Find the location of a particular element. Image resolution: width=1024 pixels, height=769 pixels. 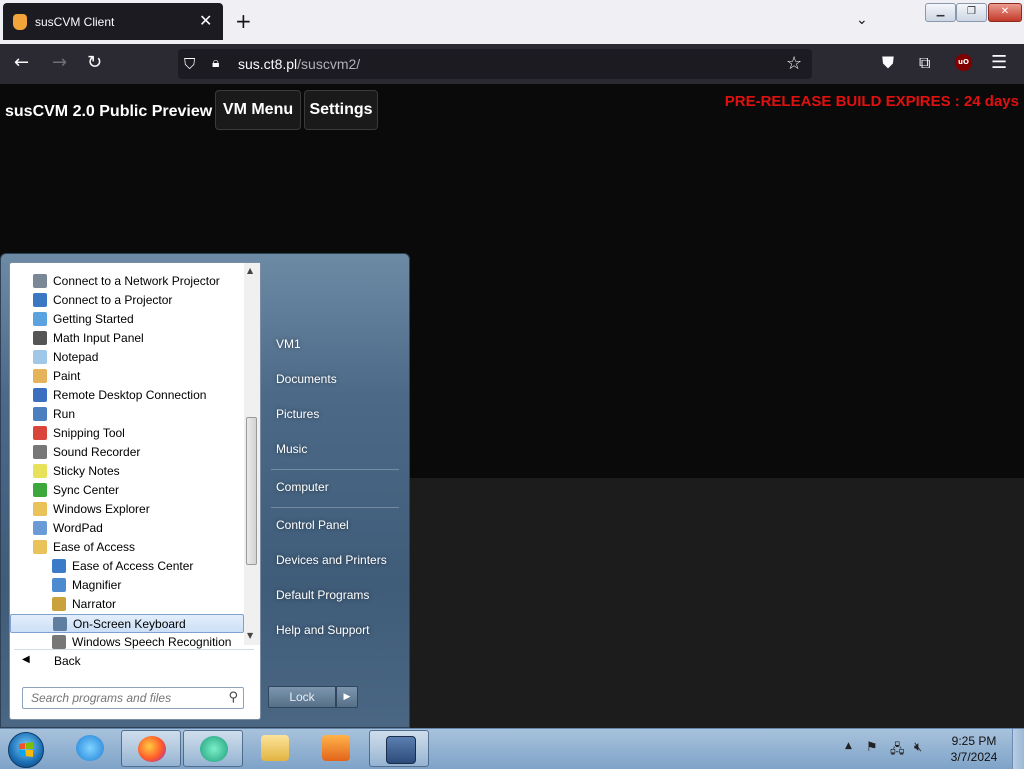

program-item: Snipping Tool is located at coordinates (127, 433).